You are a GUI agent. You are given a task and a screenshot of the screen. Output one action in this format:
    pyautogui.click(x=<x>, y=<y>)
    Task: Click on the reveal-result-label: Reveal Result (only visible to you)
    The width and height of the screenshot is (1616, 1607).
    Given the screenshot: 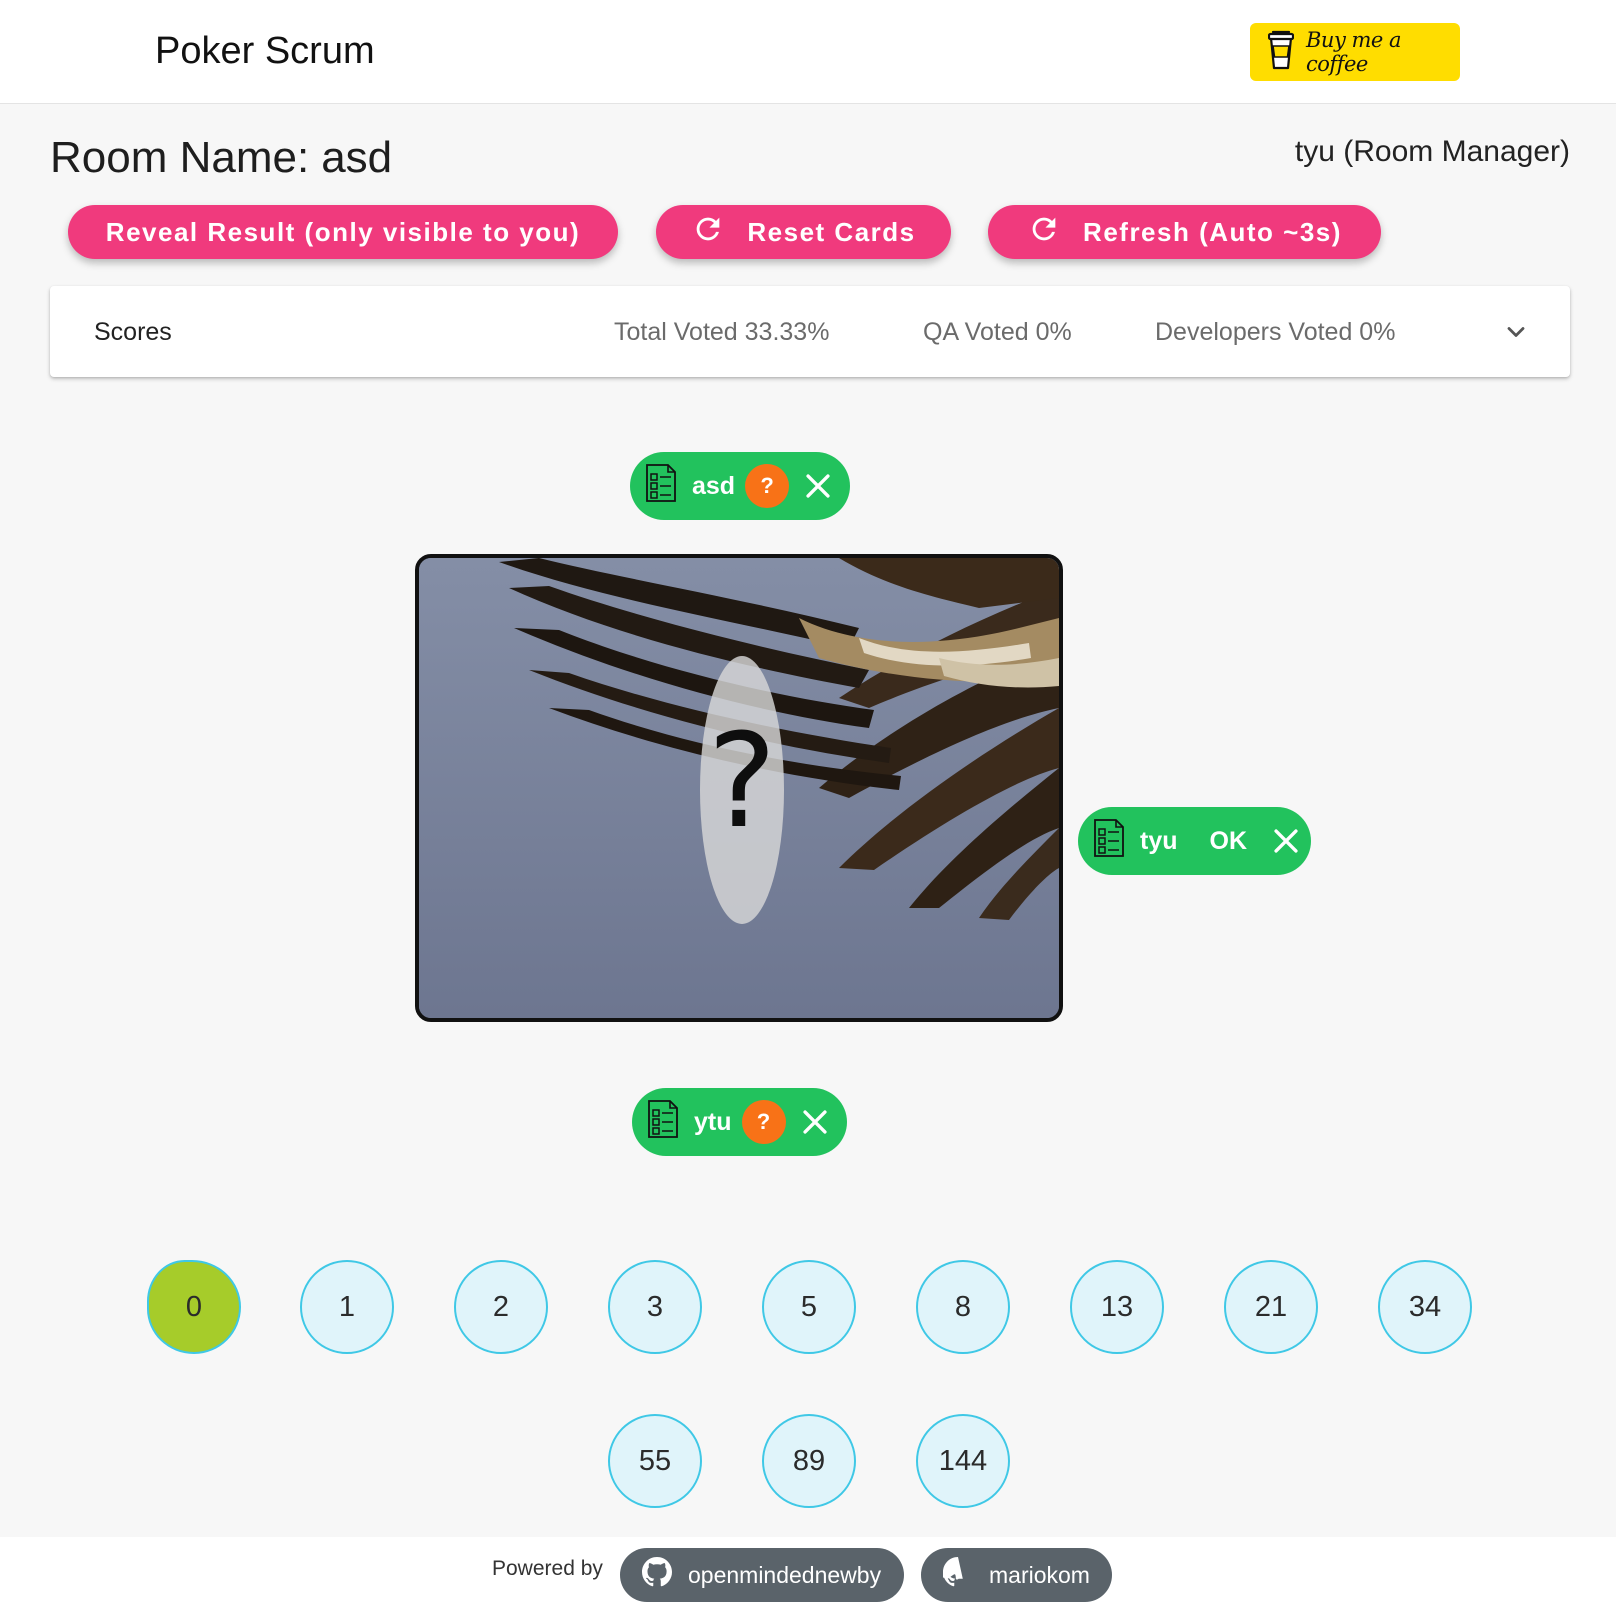 What is the action you would take?
    pyautogui.click(x=343, y=231)
    